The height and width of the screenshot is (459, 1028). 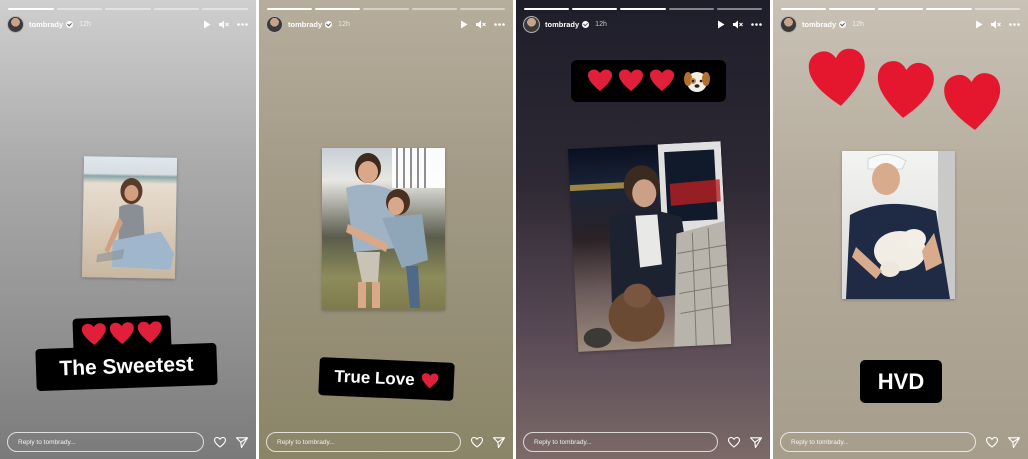 I want to click on sticker-text: The Sweetest, so click(x=126, y=366).